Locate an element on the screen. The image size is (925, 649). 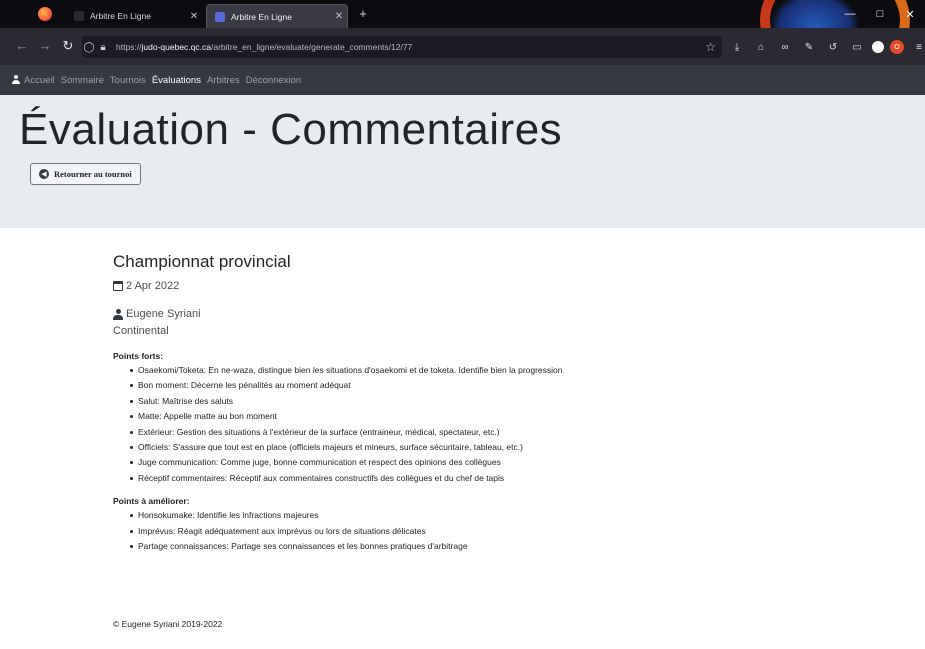
referee-name-text: Eugene Syriani is located at coordinates (163, 314).